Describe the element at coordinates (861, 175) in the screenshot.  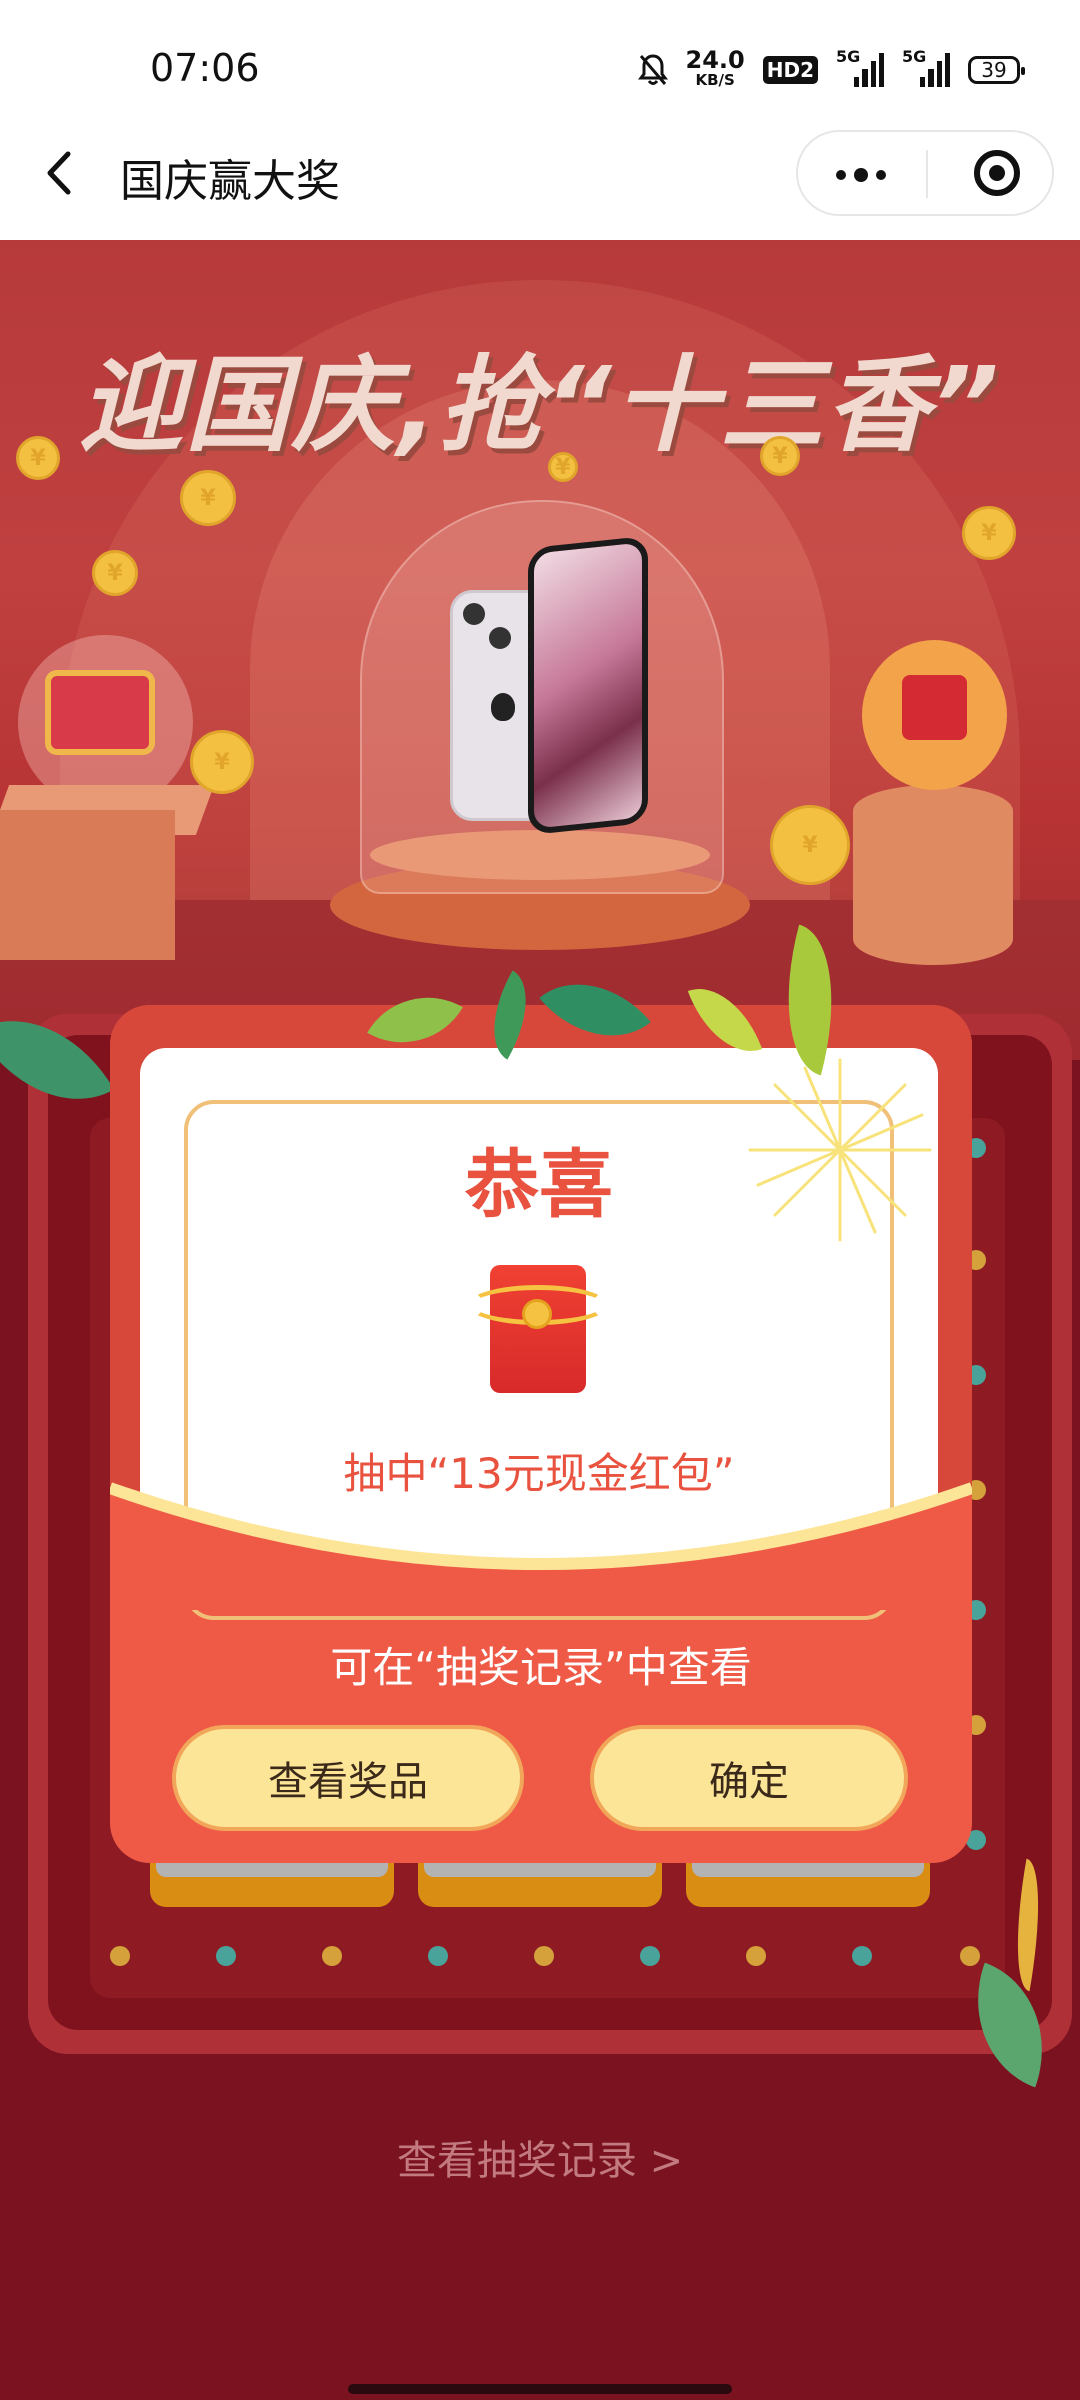
I see `more-dots-icon` at that location.